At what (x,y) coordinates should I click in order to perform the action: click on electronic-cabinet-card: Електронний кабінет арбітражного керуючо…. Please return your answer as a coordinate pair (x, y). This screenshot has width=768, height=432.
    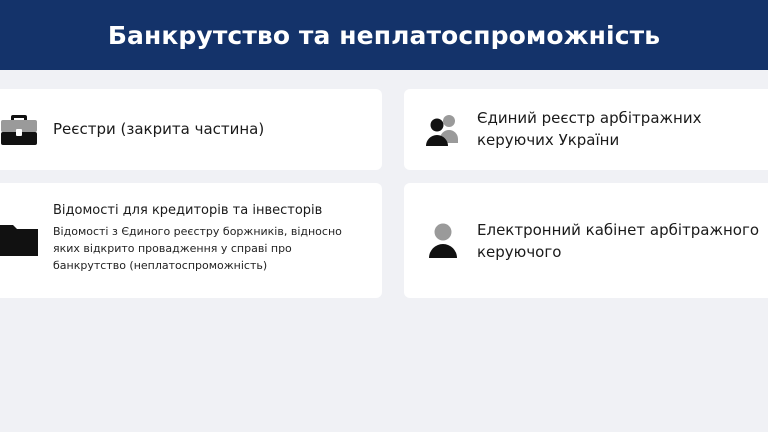
    Looking at the image, I should click on (586, 240).